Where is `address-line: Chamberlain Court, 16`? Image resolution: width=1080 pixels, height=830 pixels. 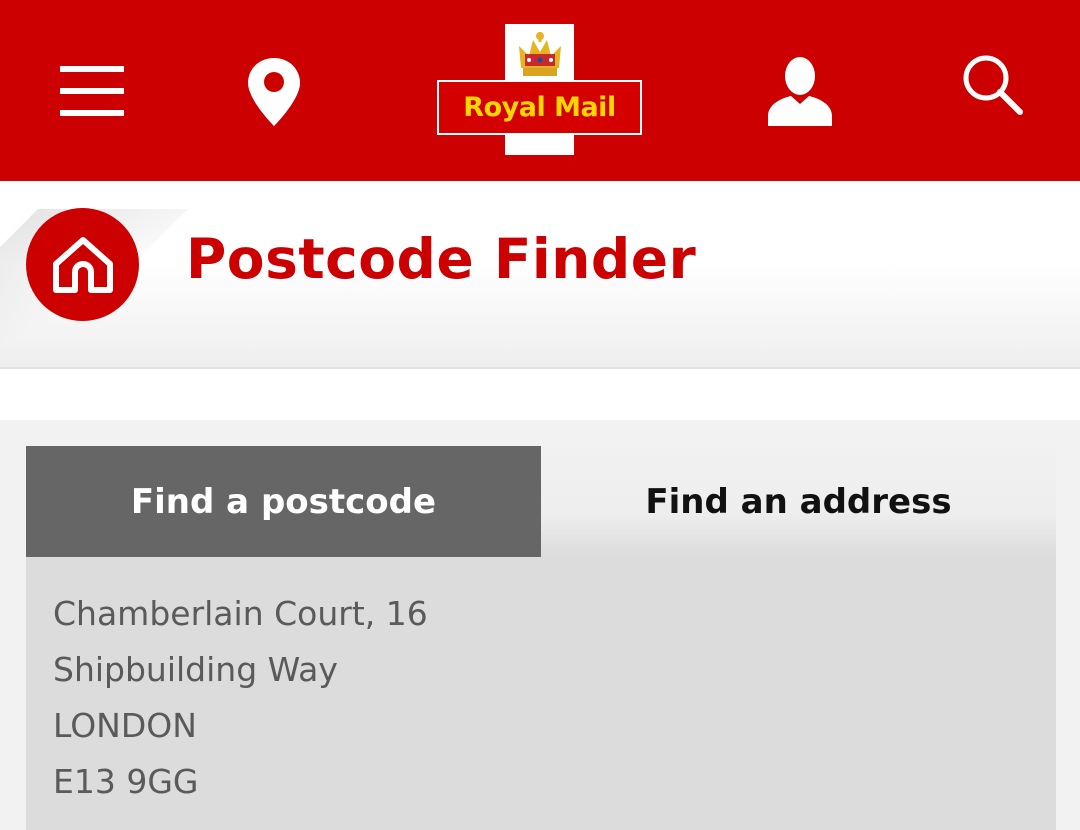 address-line: Chamberlain Court, 16 is located at coordinates (240, 613).